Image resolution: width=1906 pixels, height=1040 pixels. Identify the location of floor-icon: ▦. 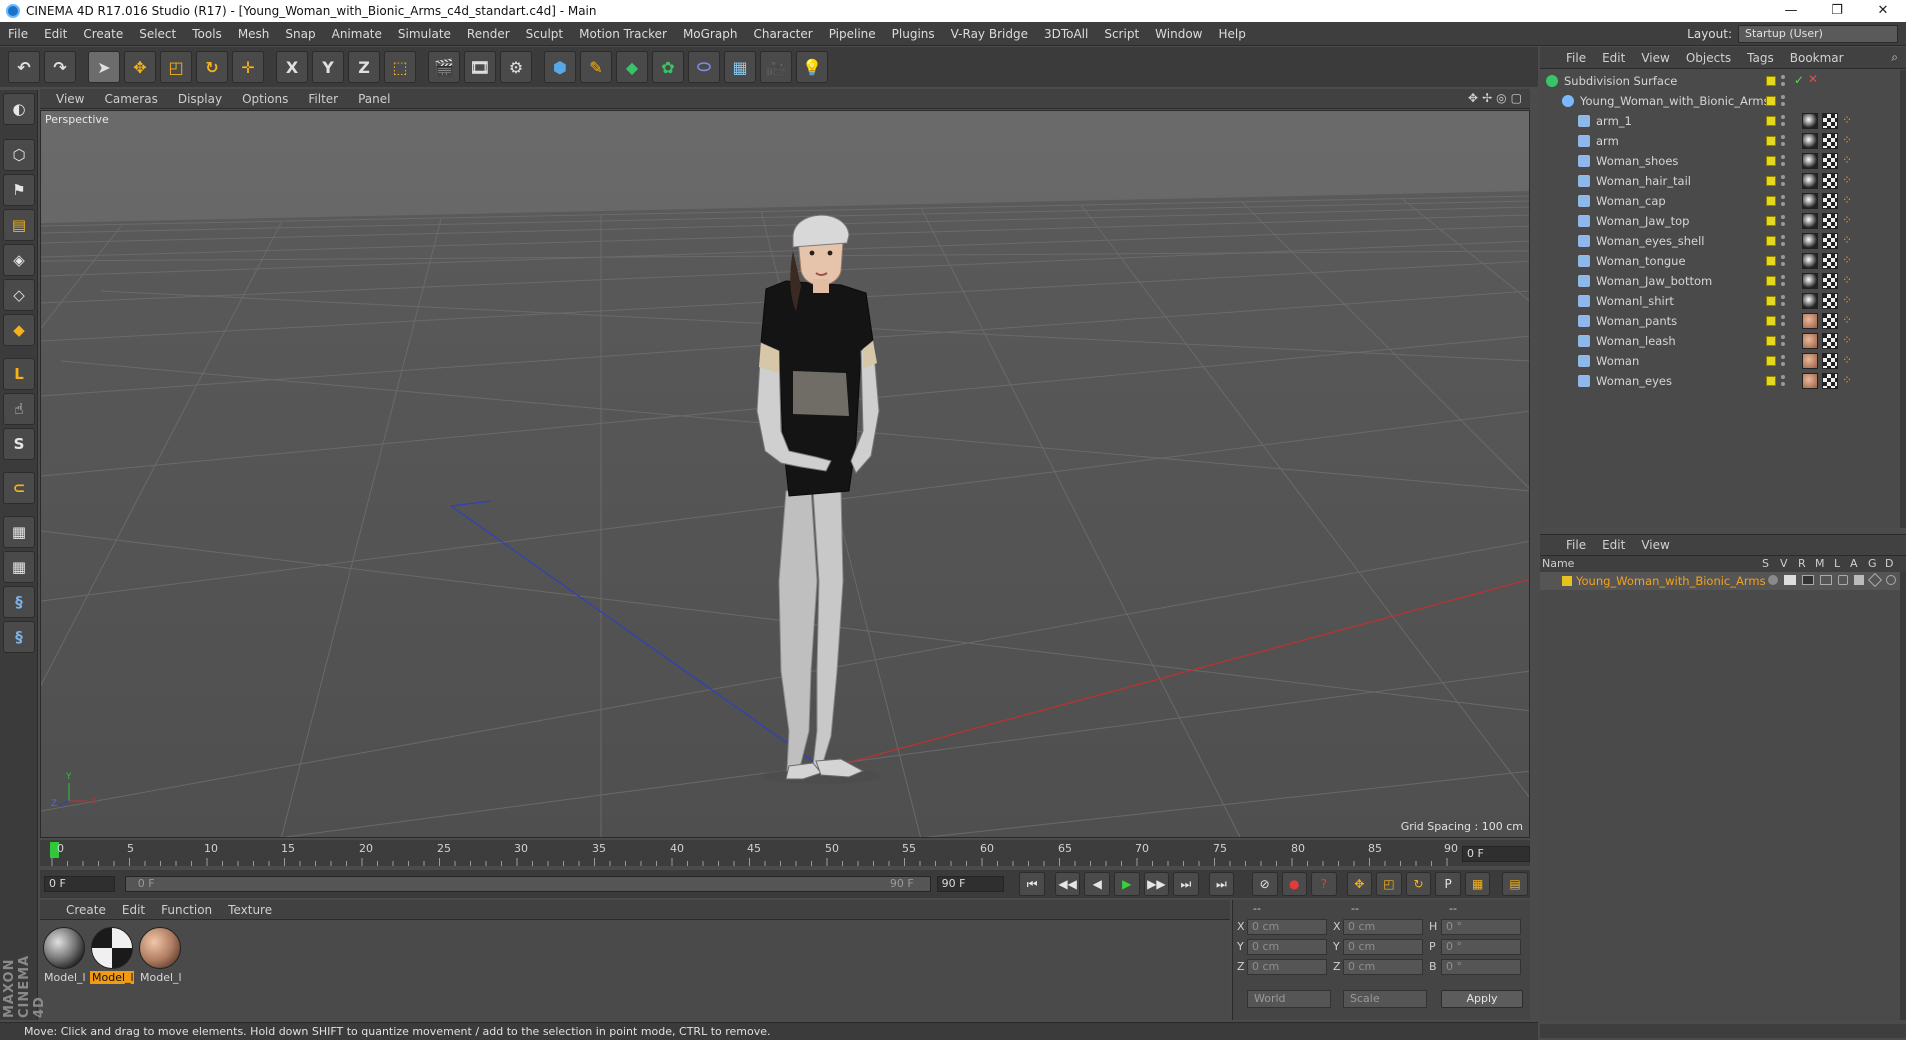
(740, 67).